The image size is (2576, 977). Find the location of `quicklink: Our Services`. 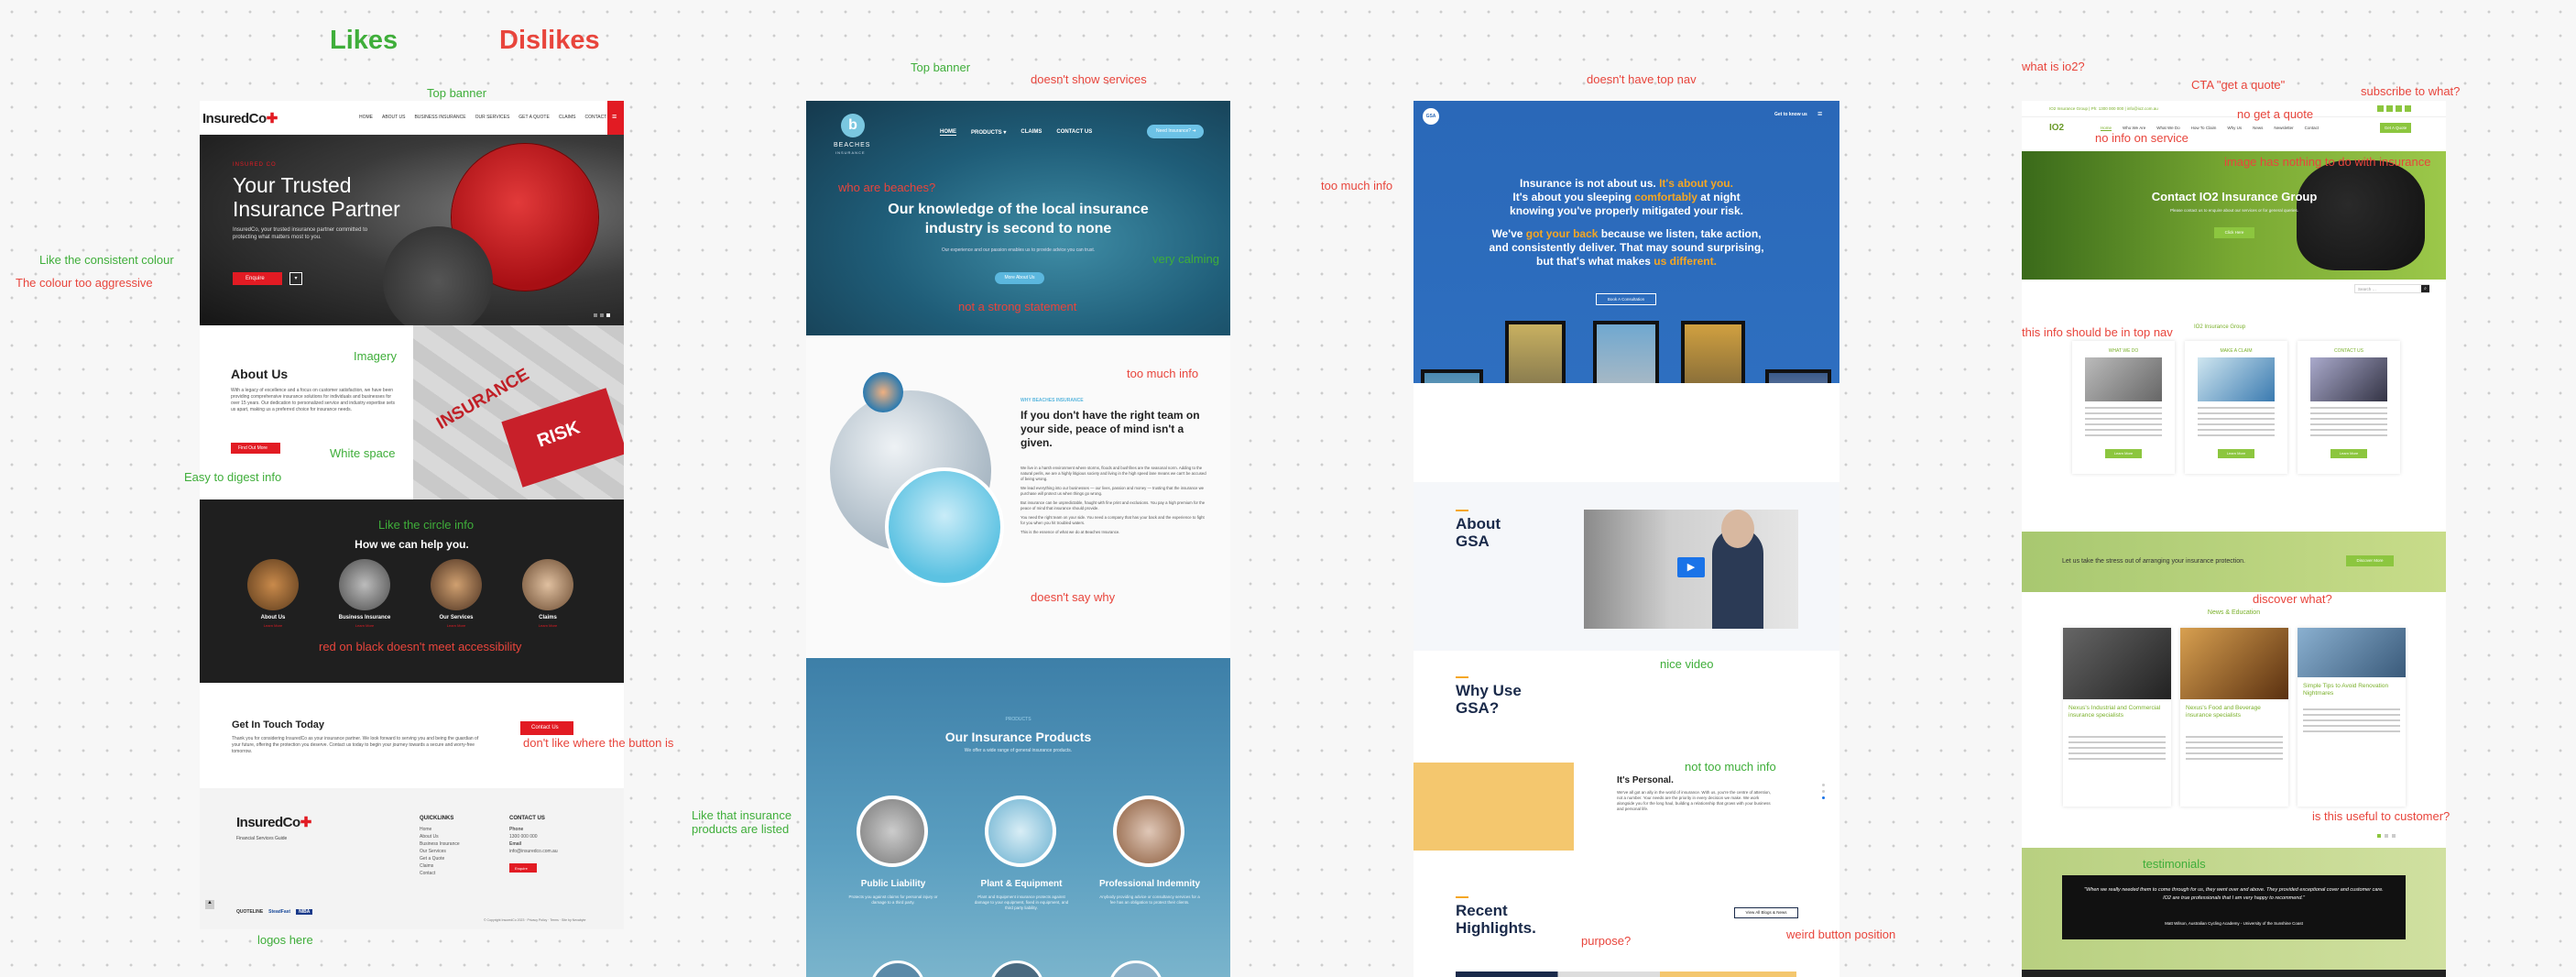

quicklink: Our Services is located at coordinates (440, 851).